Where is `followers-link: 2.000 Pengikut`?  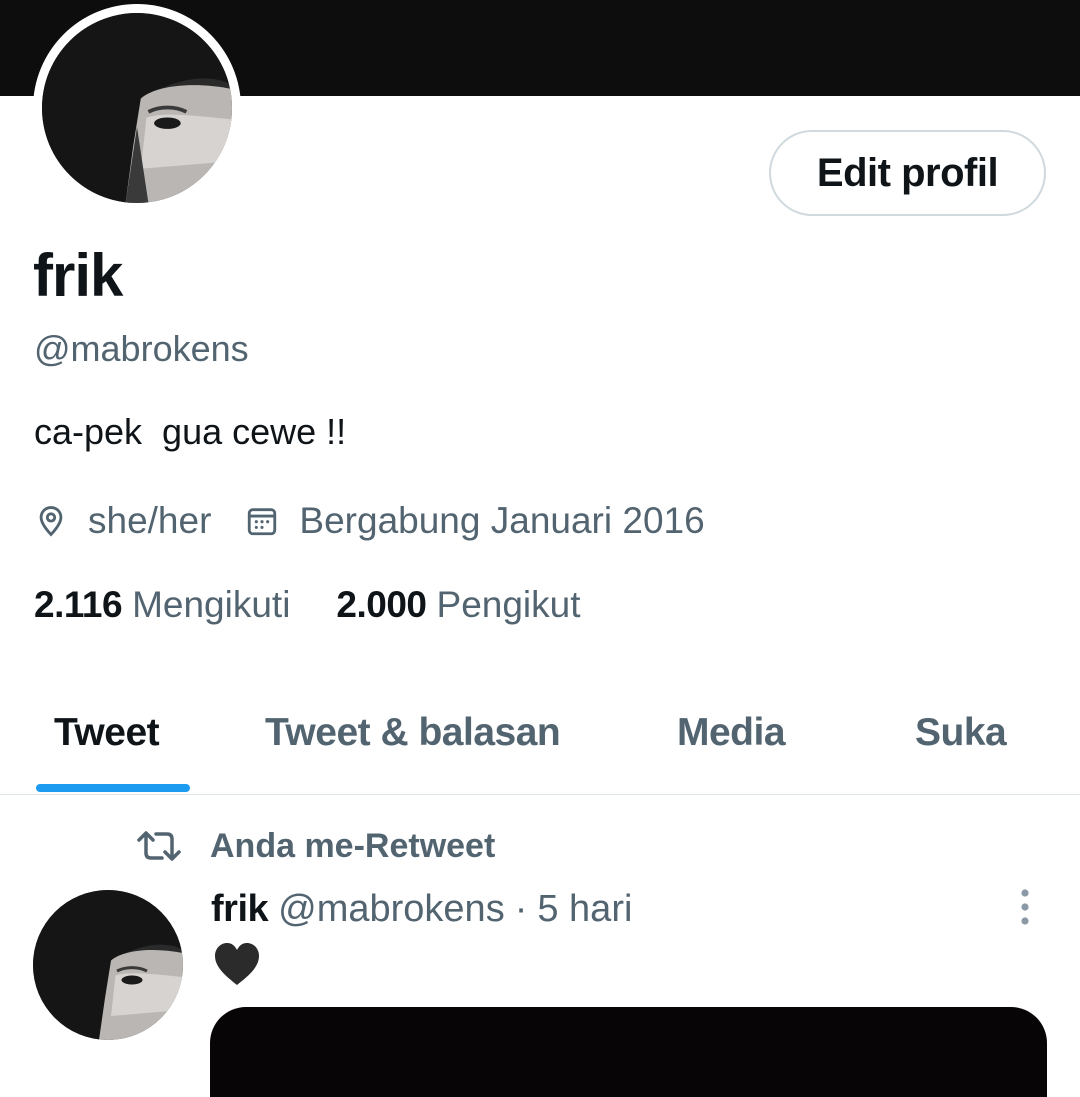 followers-link: 2.000 Pengikut is located at coordinates (458, 605).